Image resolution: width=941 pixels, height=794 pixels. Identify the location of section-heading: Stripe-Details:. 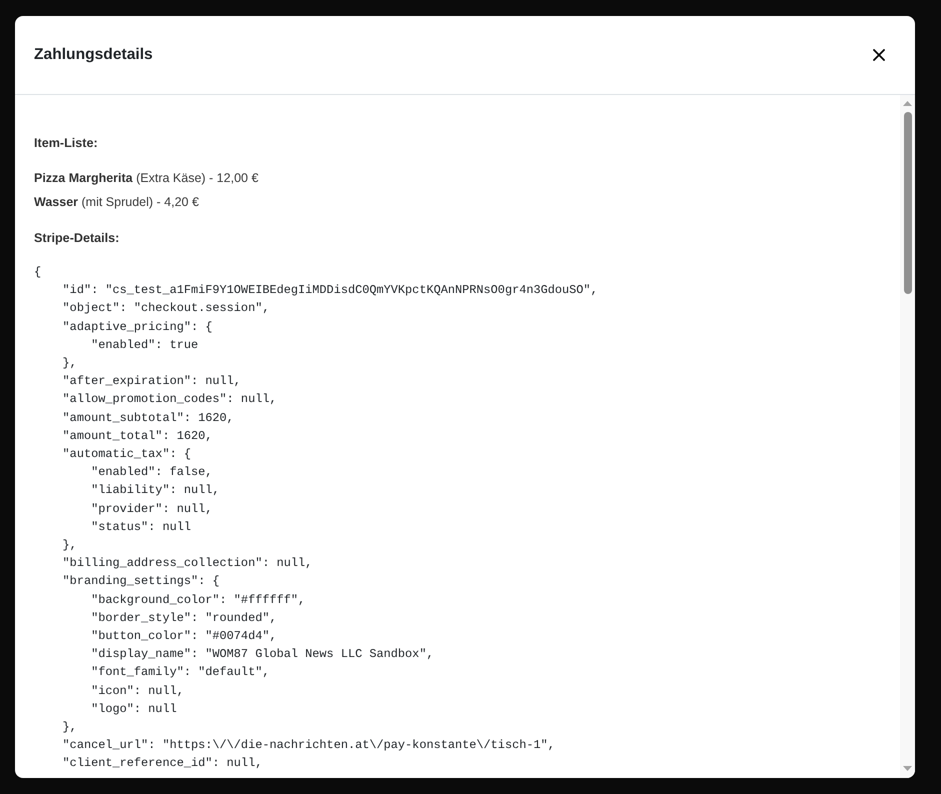
(77, 238).